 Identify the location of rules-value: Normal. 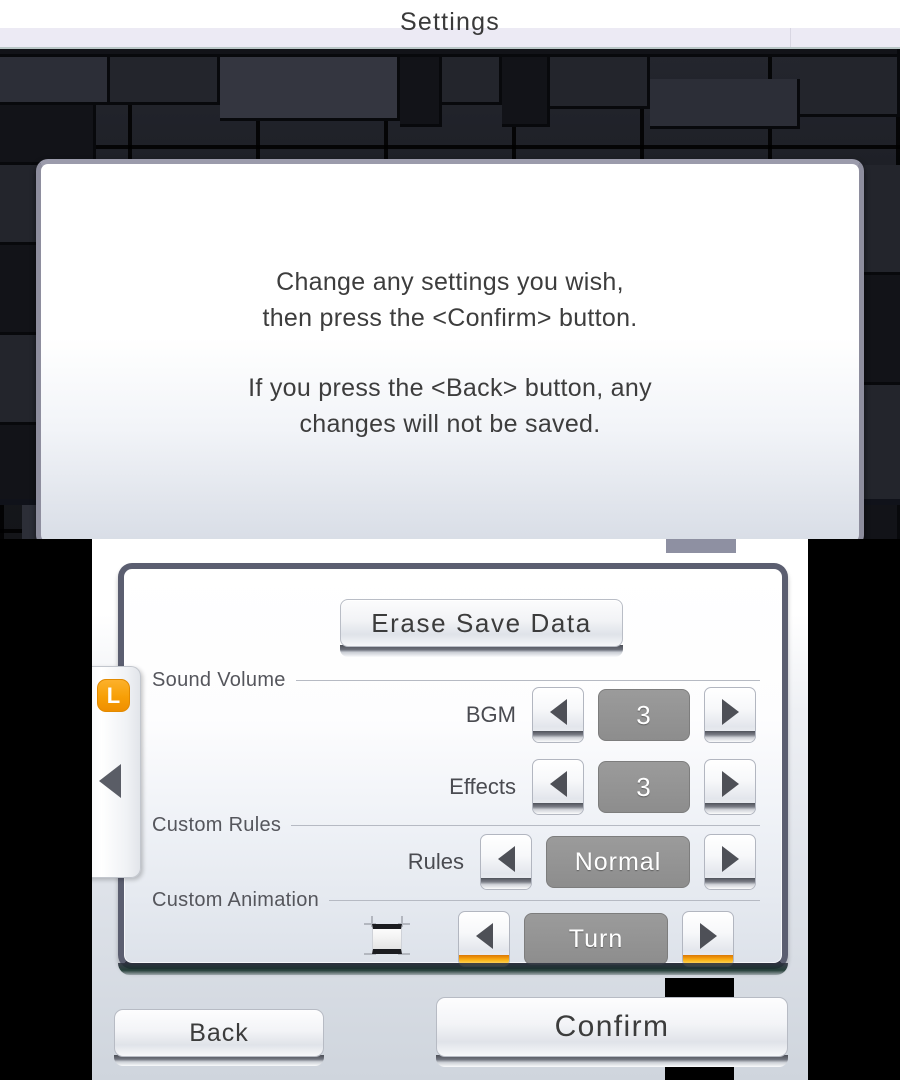
(618, 862).